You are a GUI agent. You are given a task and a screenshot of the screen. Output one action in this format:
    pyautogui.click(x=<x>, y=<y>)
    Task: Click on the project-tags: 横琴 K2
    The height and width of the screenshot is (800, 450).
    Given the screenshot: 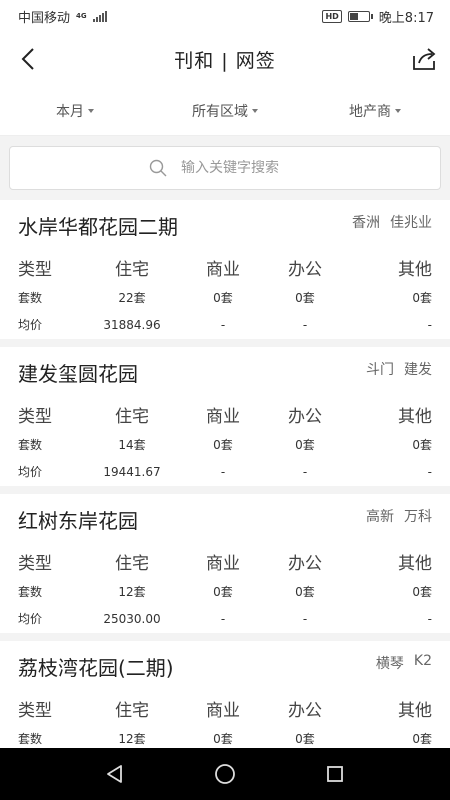 What is the action you would take?
    pyautogui.click(x=404, y=663)
    